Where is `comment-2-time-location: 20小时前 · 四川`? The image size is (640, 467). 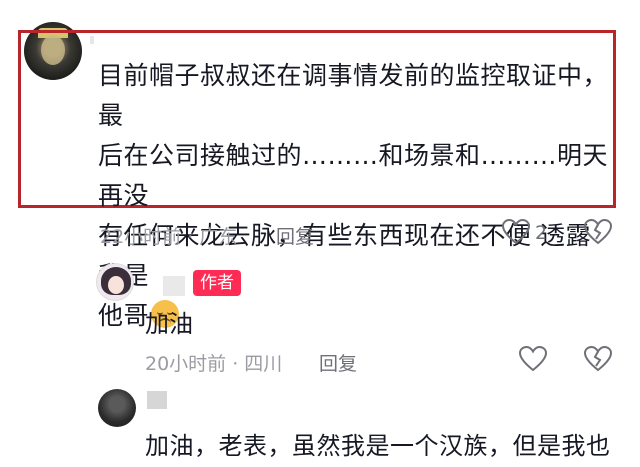 comment-2-time-location: 20小时前 · 四川 is located at coordinates (214, 364).